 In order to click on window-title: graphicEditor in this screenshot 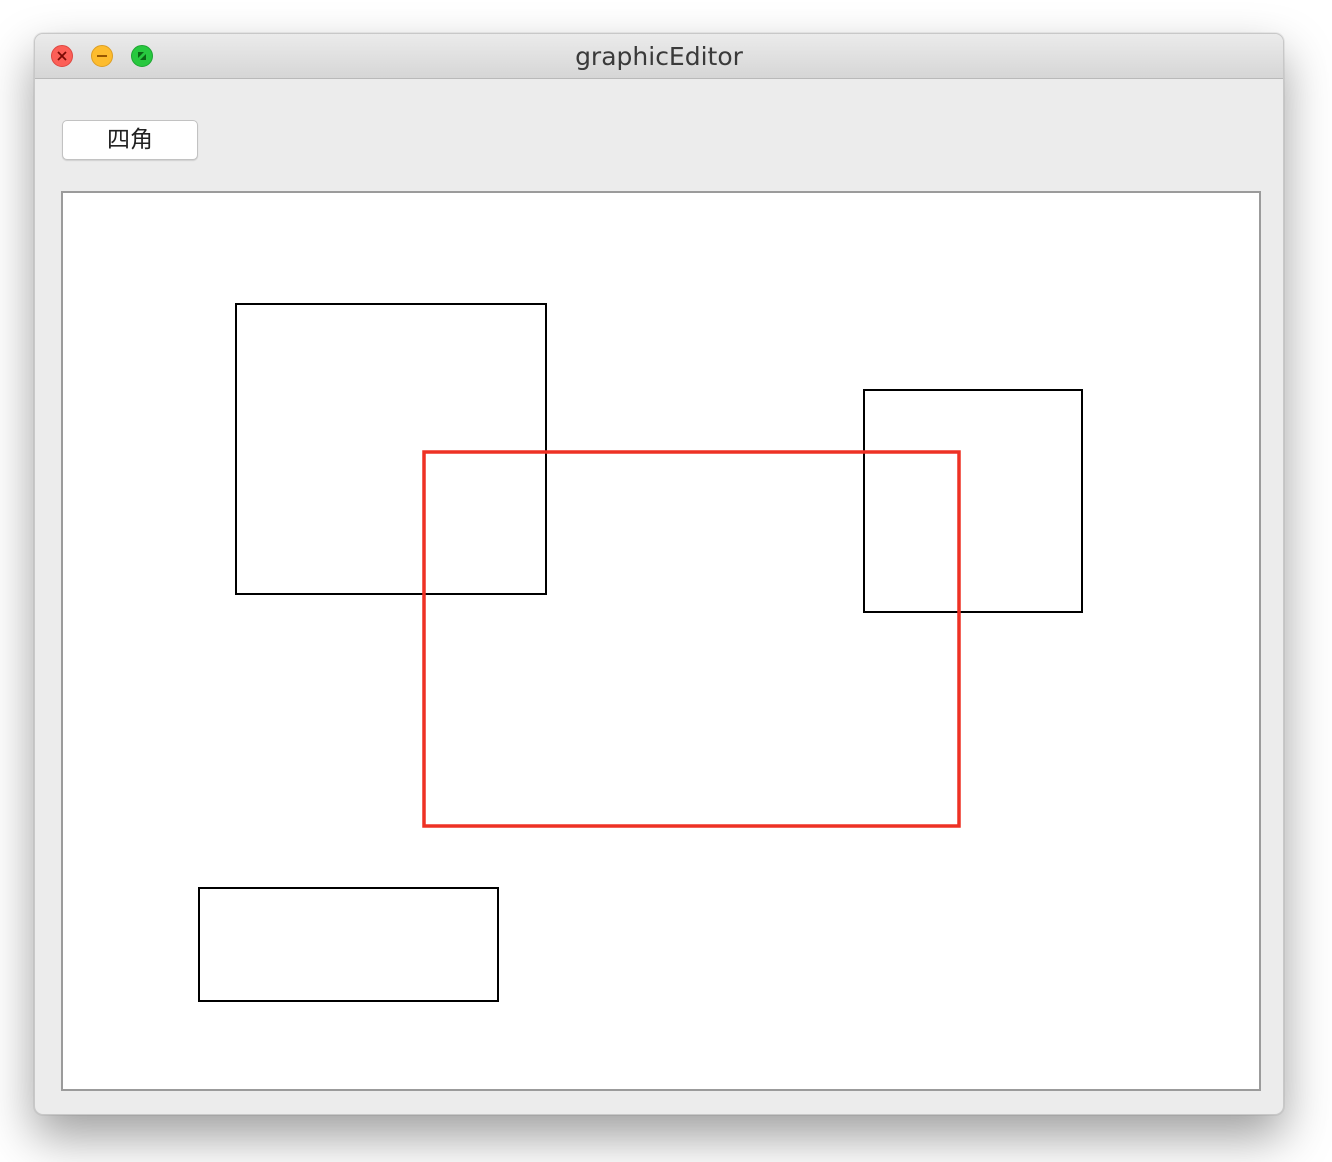, I will do `click(659, 56)`.